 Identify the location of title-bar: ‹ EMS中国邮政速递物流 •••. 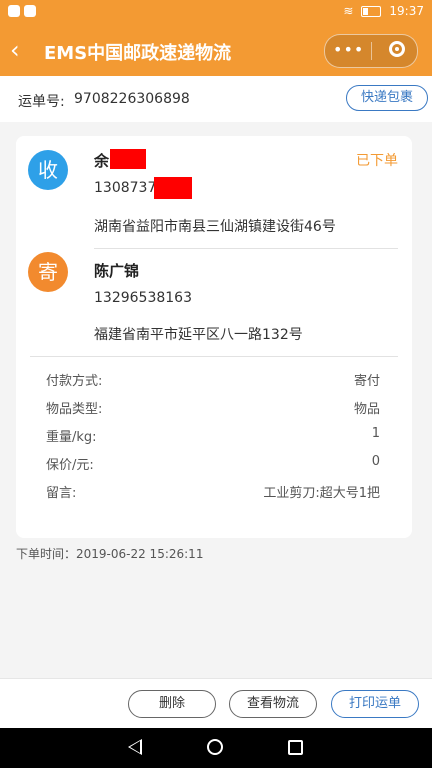
(216, 50).